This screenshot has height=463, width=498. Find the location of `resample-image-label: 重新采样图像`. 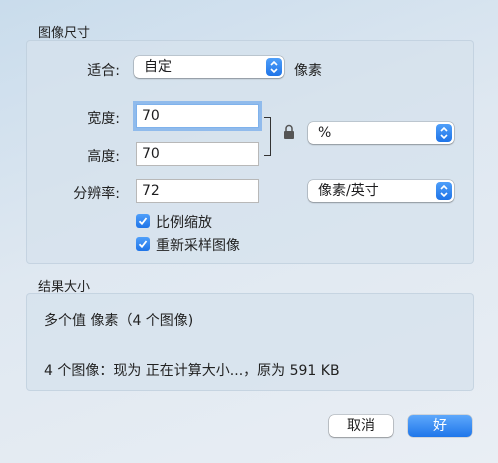

resample-image-label: 重新采样图像 is located at coordinates (198, 245).